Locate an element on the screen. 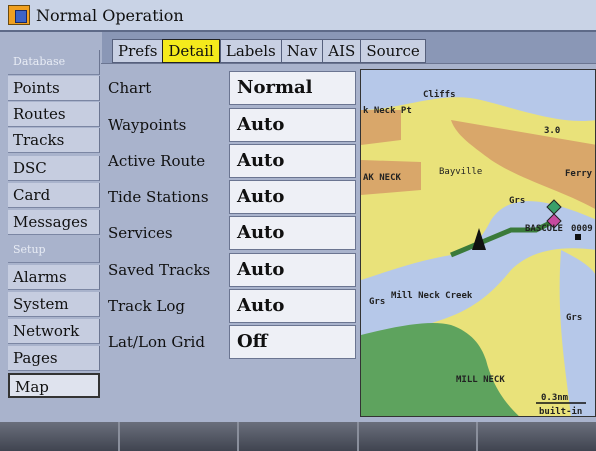 This screenshot has height=451, width=596. sidebar-item-alarms: Alarms is located at coordinates (54, 277).